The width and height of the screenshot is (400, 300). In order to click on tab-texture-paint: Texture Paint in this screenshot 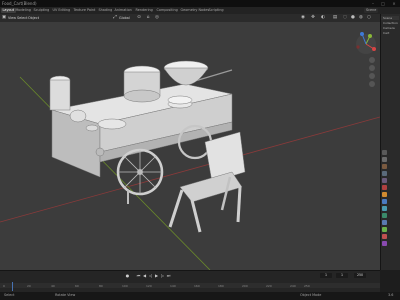, I will do `click(84, 10)`.